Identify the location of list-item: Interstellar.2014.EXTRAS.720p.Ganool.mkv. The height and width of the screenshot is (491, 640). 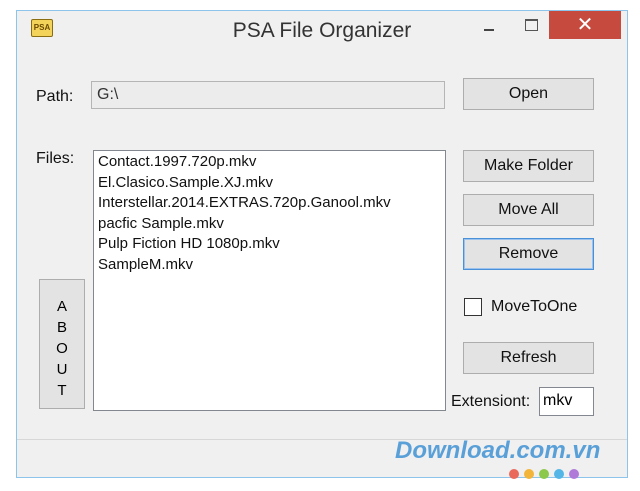
(269, 203).